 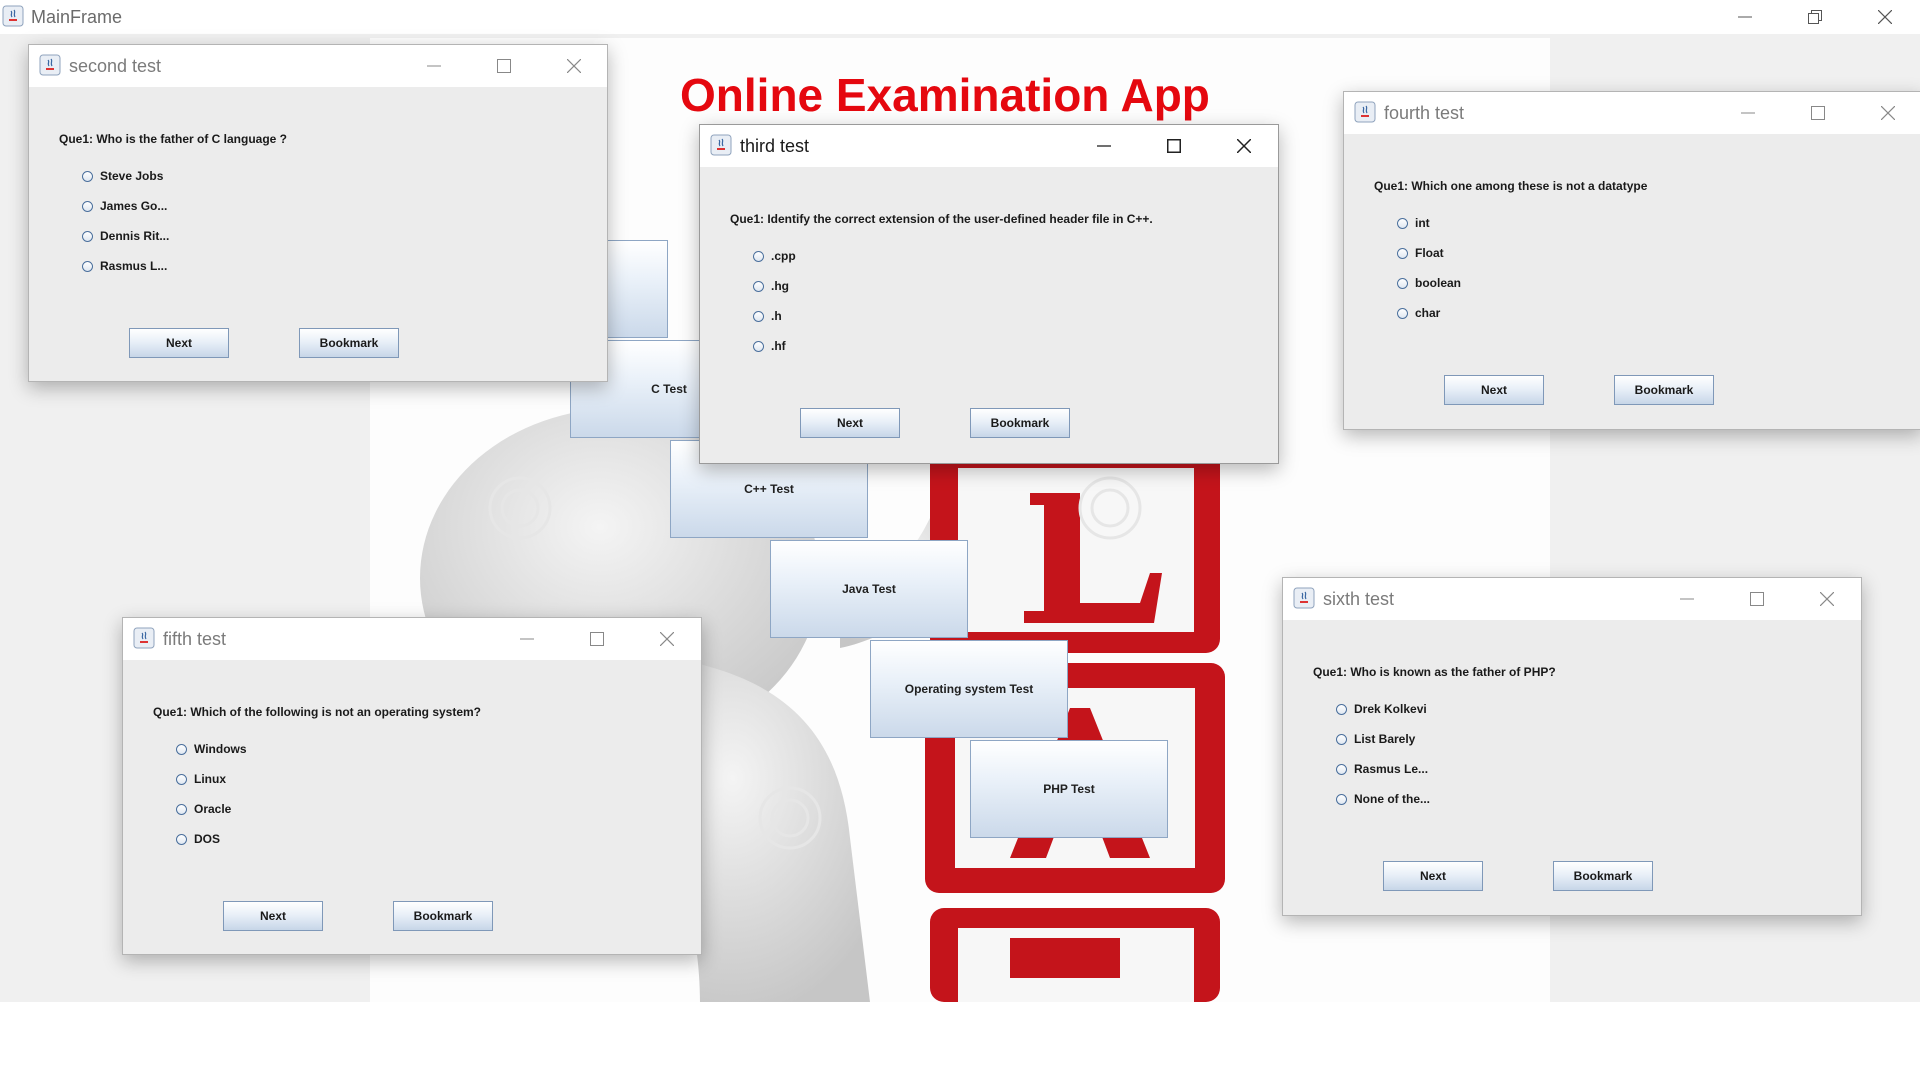 I want to click on second-test-titlebar: second test, so click(x=318, y=66).